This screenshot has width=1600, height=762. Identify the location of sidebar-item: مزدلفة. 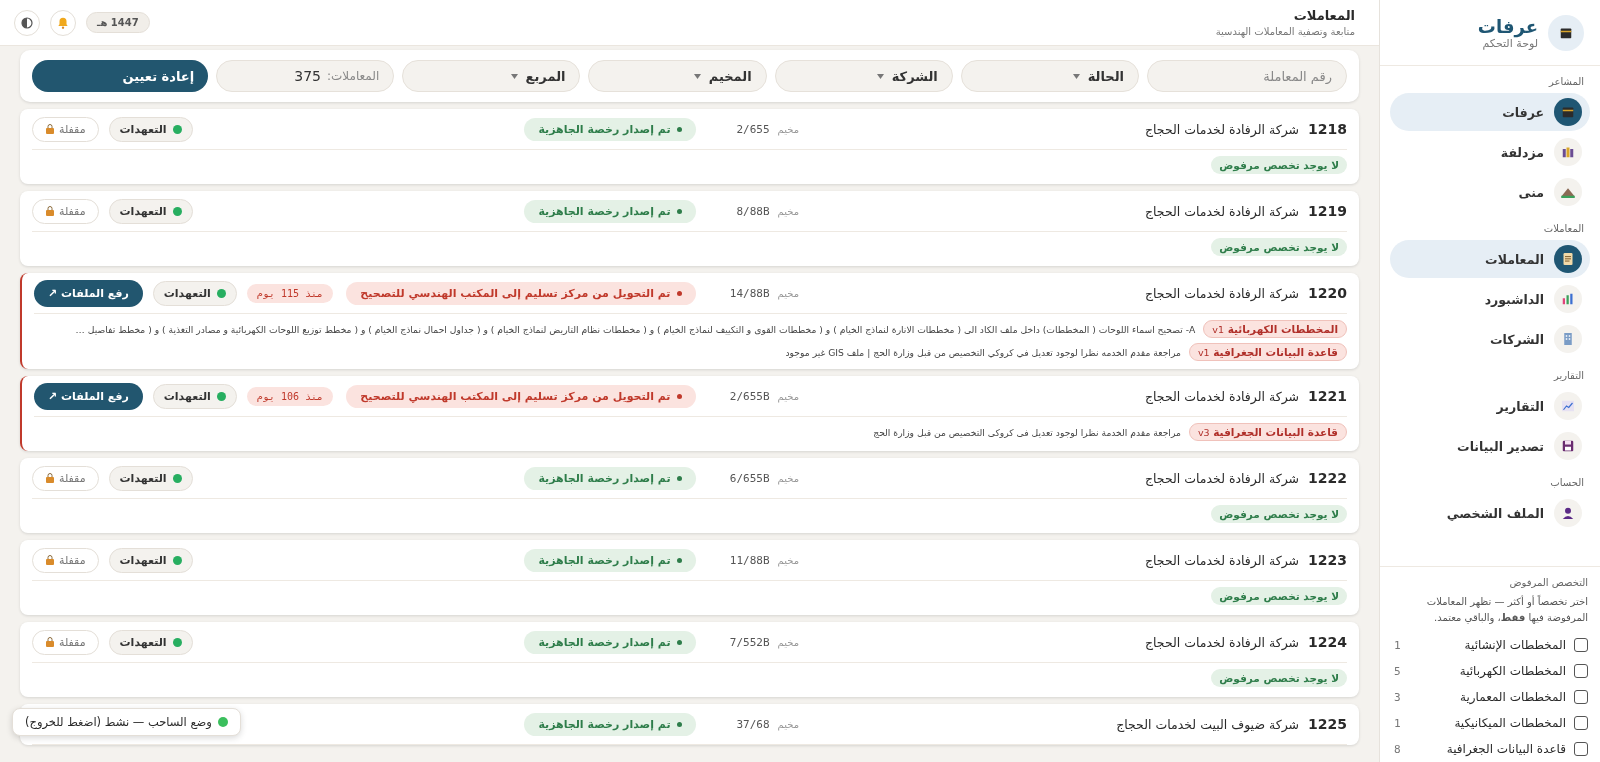
(1490, 152).